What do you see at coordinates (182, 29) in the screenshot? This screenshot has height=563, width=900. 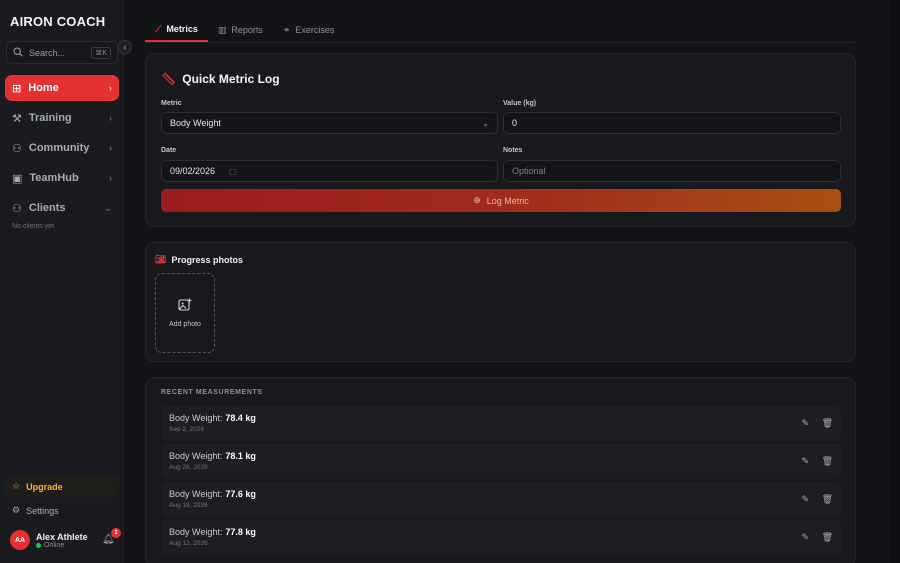 I see `tab-label: Metrics` at bounding box center [182, 29].